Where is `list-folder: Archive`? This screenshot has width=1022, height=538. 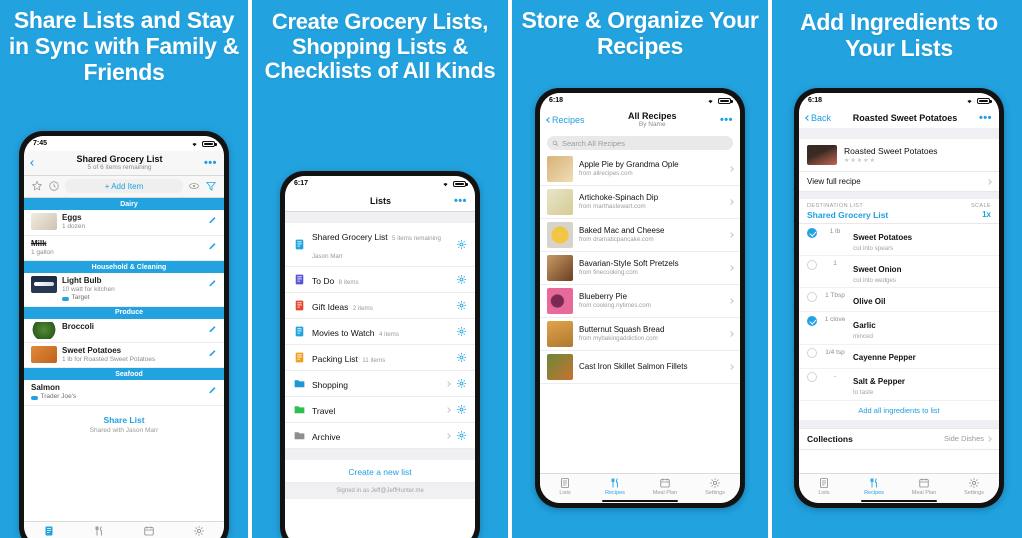
list-folder: Archive is located at coordinates (380, 436).